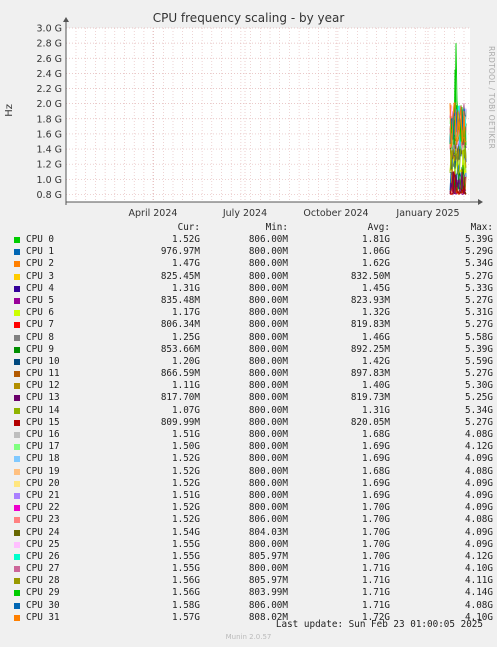  I want to click on legend-row: CPU 19 1.52G 800.00M 1.68G 4.08G, so click(252, 471).